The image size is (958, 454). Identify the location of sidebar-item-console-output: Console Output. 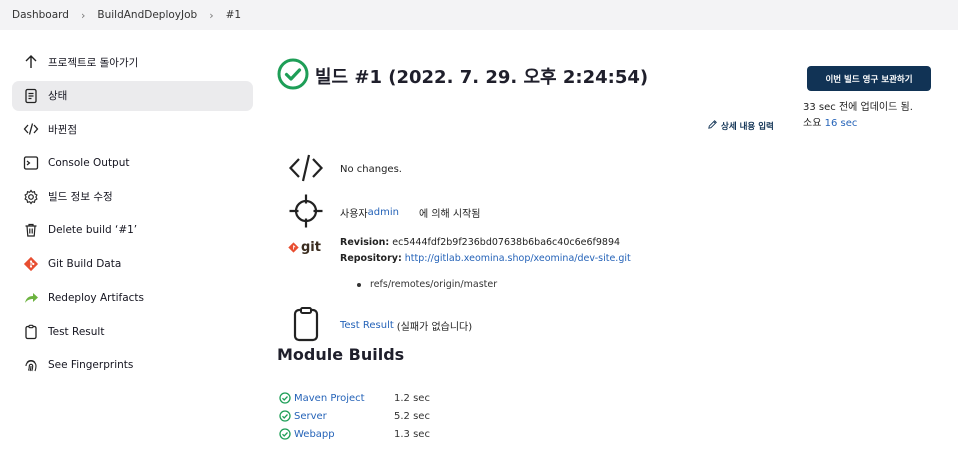
(132, 163).